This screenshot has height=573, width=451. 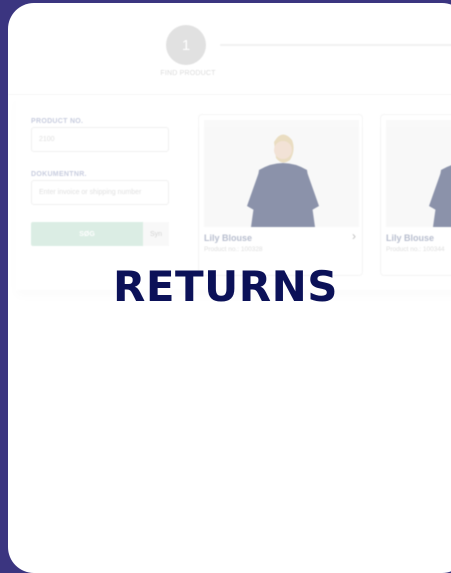 What do you see at coordinates (186, 45) in the screenshot?
I see `step-circle: 1` at bounding box center [186, 45].